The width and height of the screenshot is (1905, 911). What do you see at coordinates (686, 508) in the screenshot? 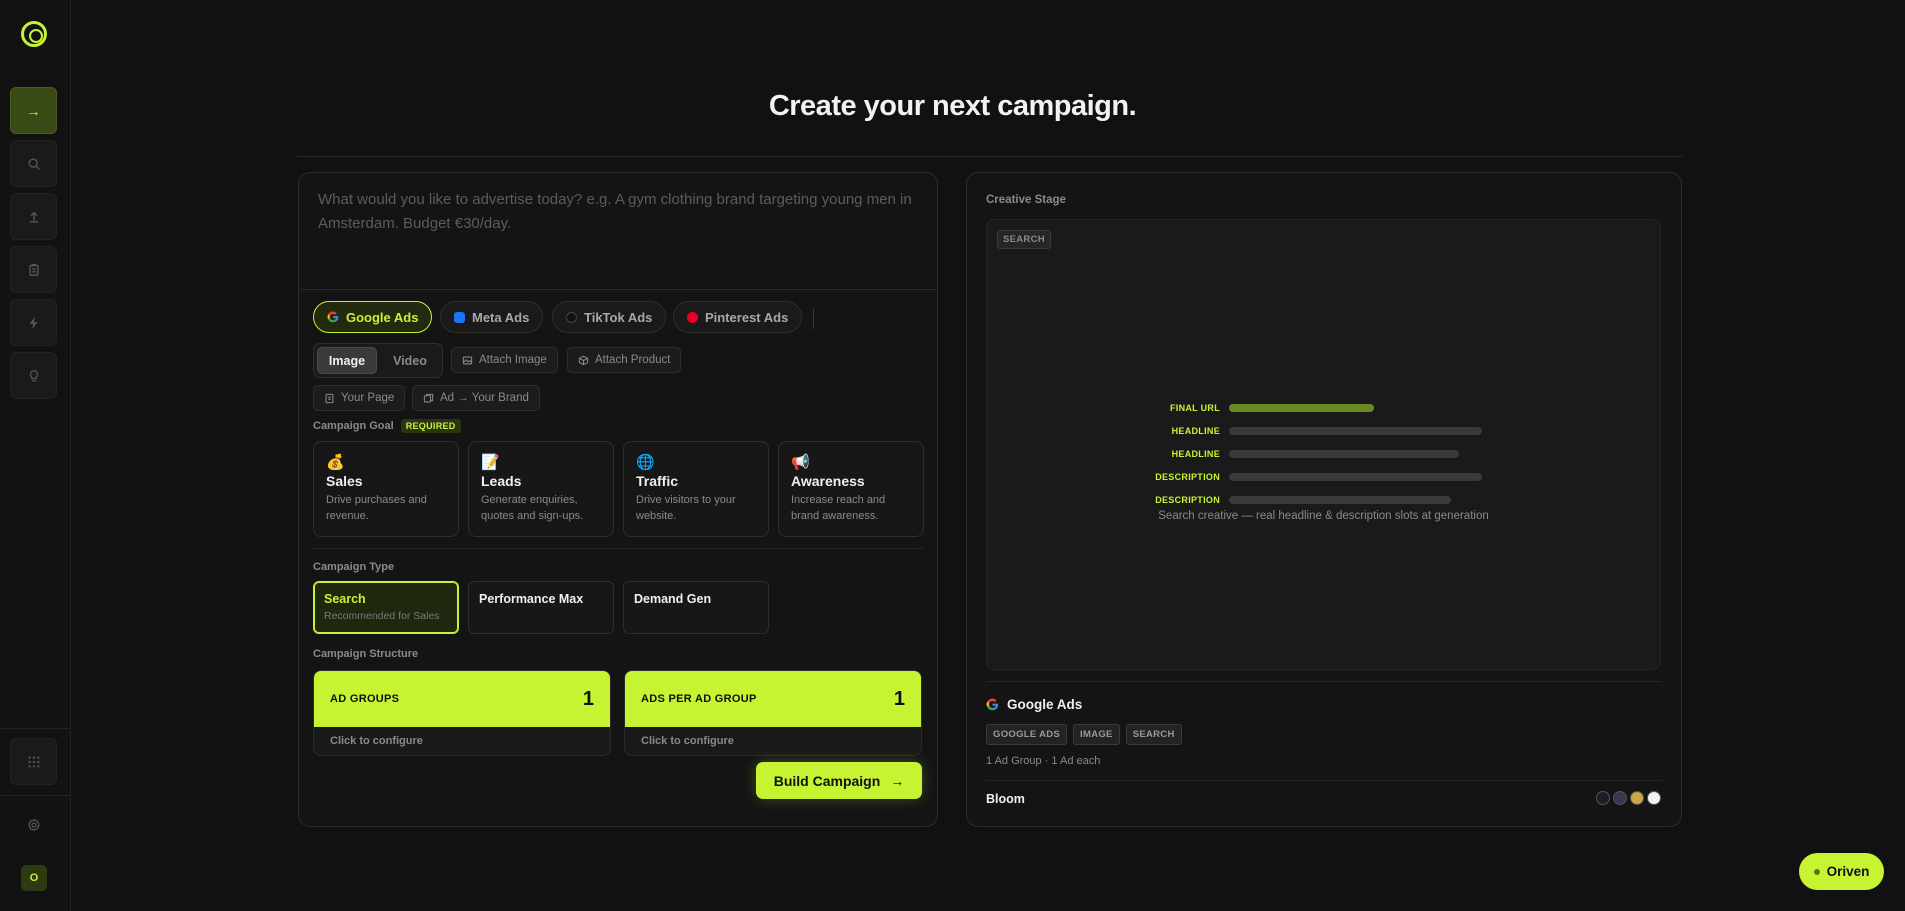
I see `goal-description: Drive visitors to your website.` at bounding box center [686, 508].